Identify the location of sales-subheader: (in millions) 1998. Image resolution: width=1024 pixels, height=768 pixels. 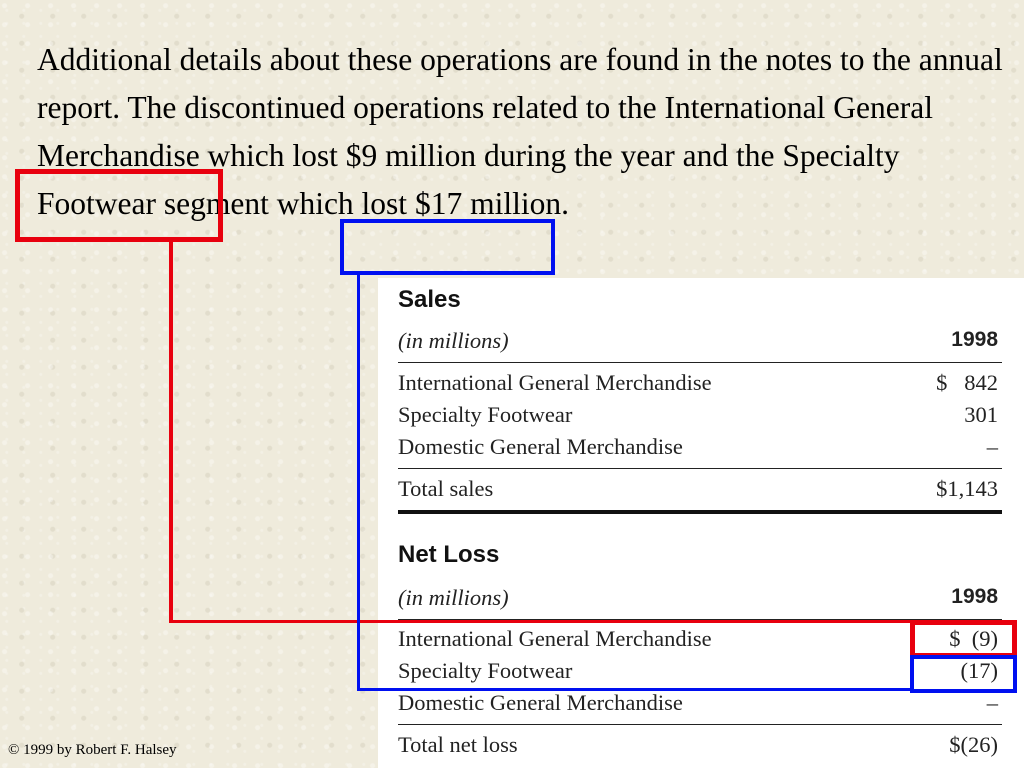
(698, 343).